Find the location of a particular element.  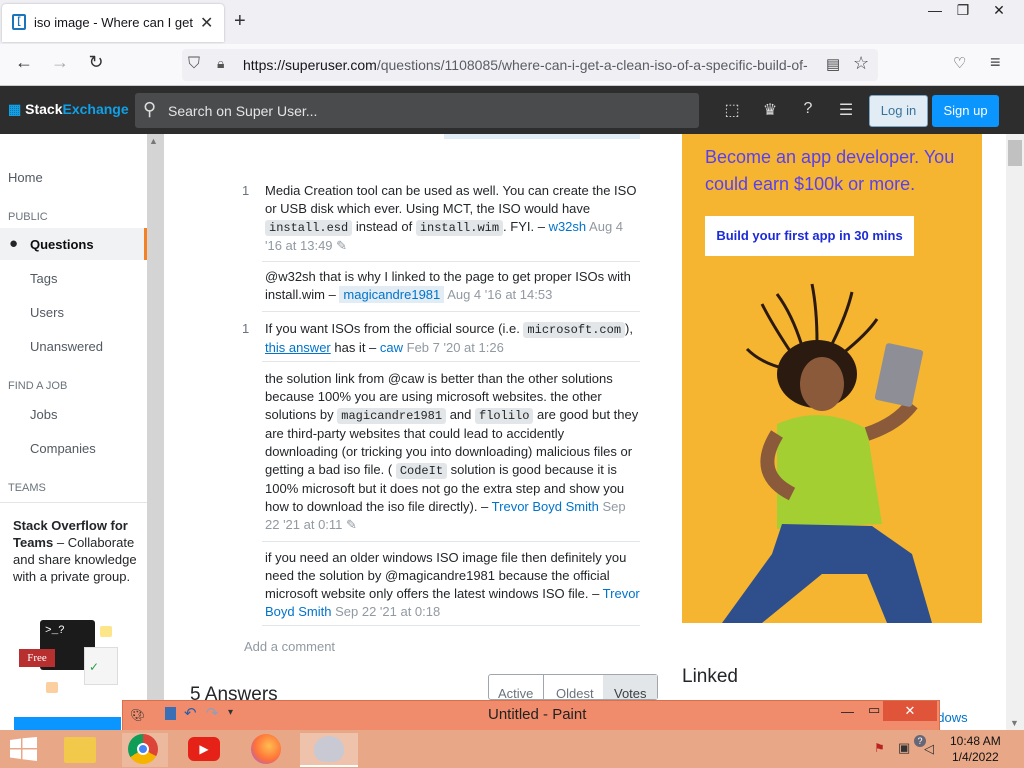

redo-icon: ↷ is located at coordinates (212, 713).